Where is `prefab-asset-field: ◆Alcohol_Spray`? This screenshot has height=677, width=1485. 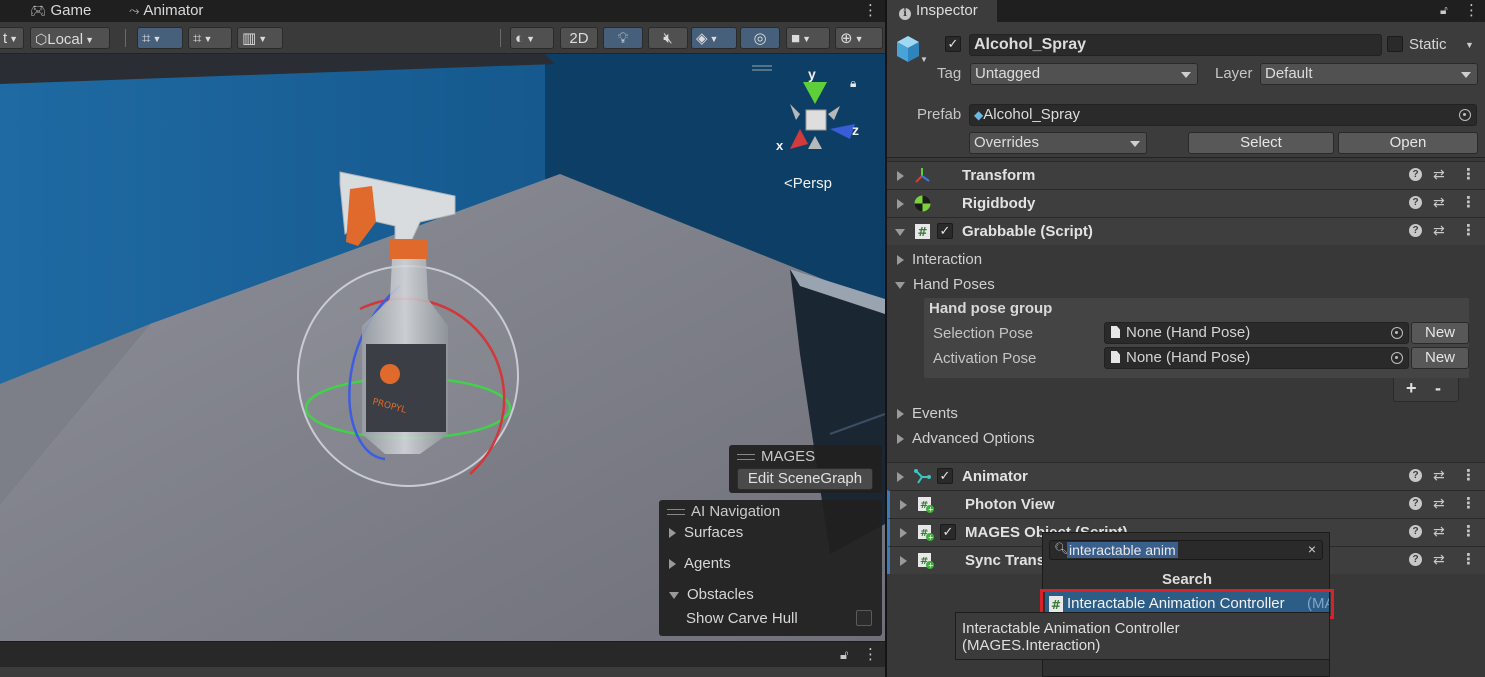 prefab-asset-field: ◆Alcohol_Spray is located at coordinates (1223, 115).